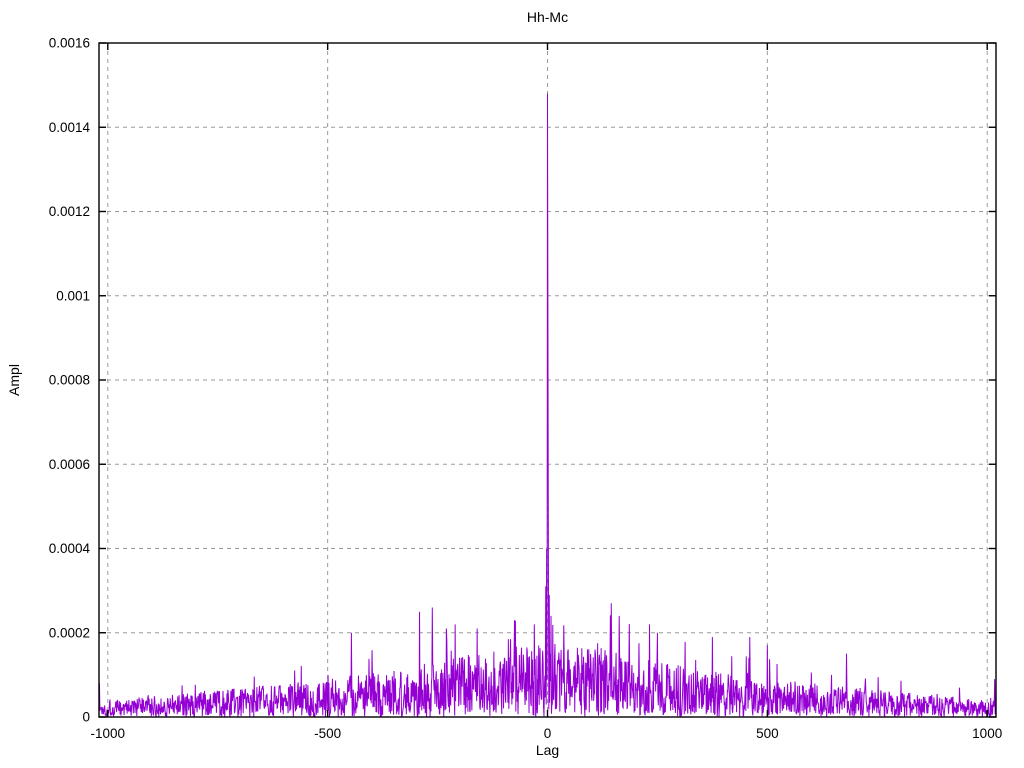  I want to click on y-tick-label: 0.0016, so click(69, 43).